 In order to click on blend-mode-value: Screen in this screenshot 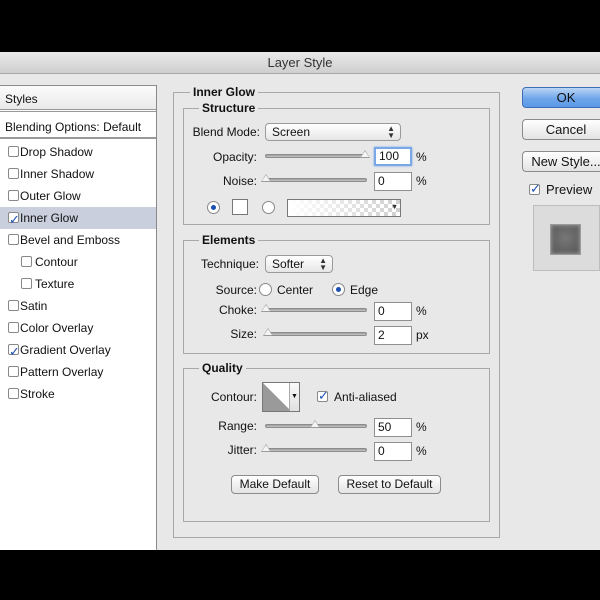, I will do `click(291, 132)`.